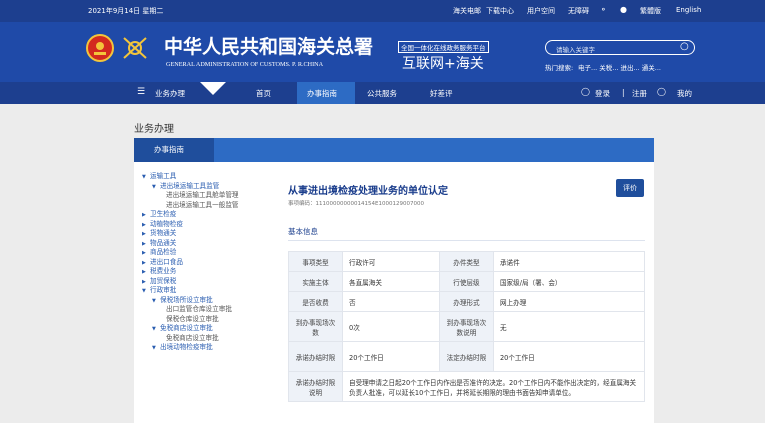 The image size is (765, 423). What do you see at coordinates (661, 91) in the screenshot?
I see `user-icon: ◯` at bounding box center [661, 91].